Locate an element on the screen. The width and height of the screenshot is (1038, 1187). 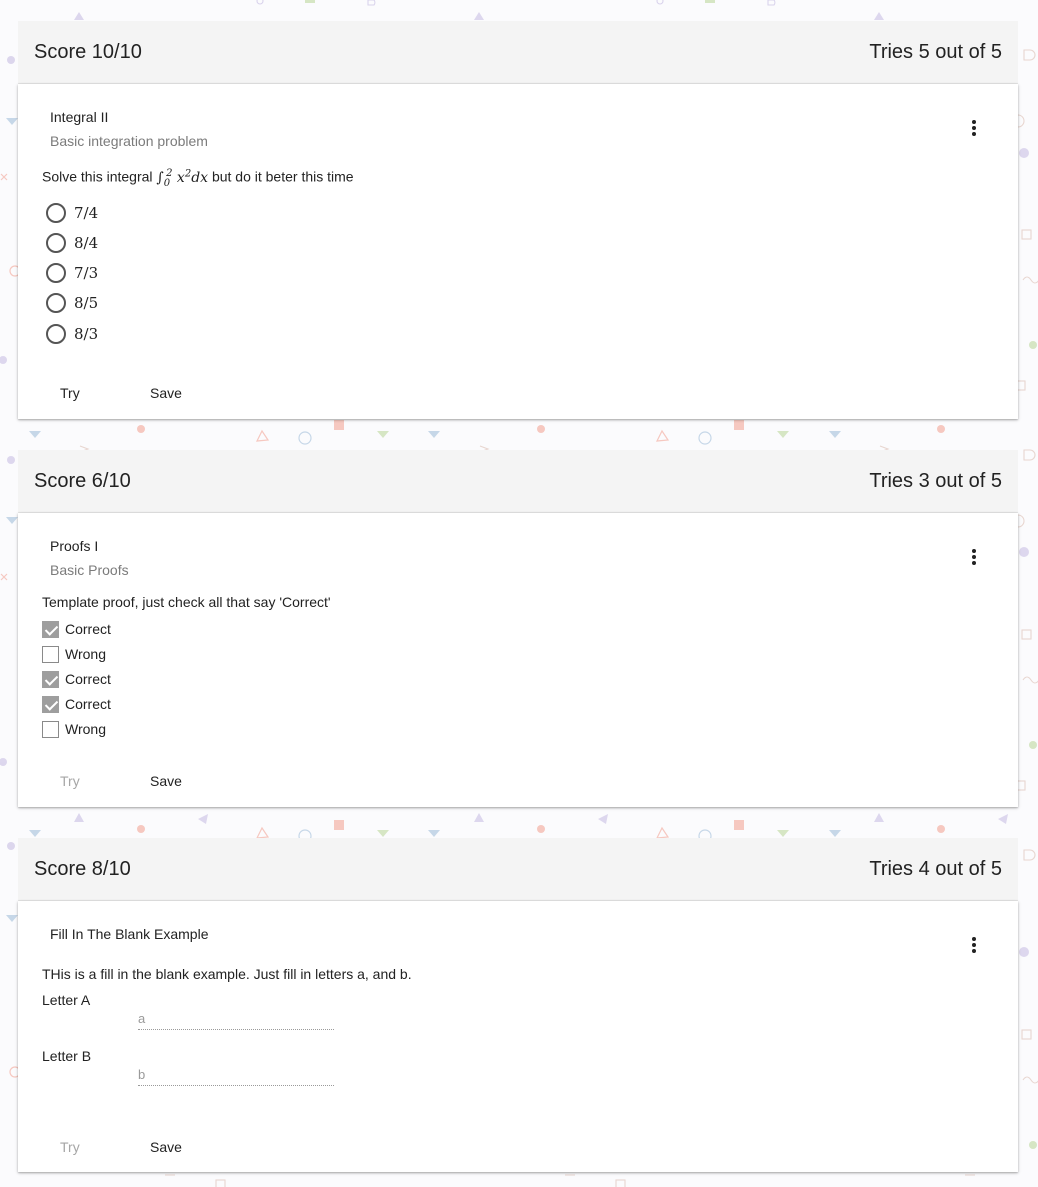
option-label: 8/4 is located at coordinates (86, 243).